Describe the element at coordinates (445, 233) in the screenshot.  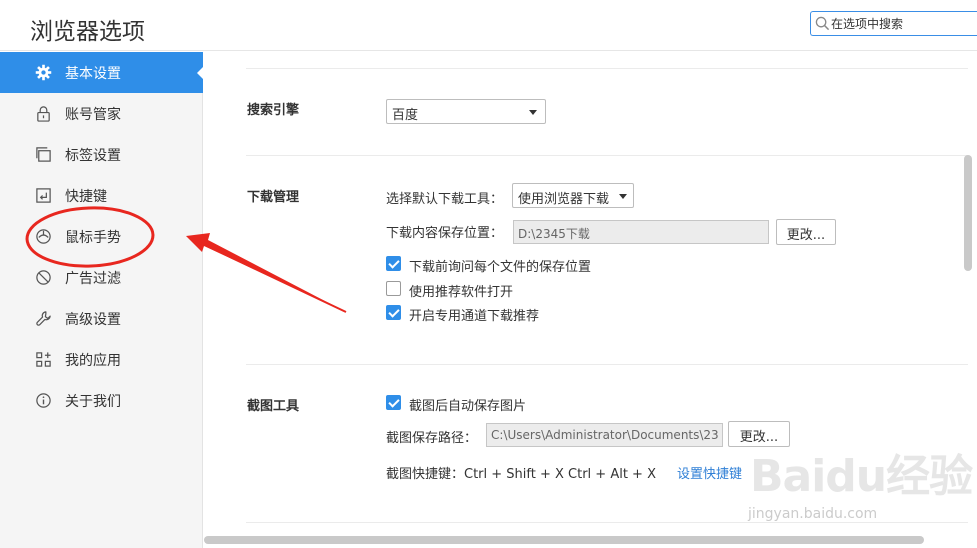
I see `download-path-label: 下载内容保存位置：` at that location.